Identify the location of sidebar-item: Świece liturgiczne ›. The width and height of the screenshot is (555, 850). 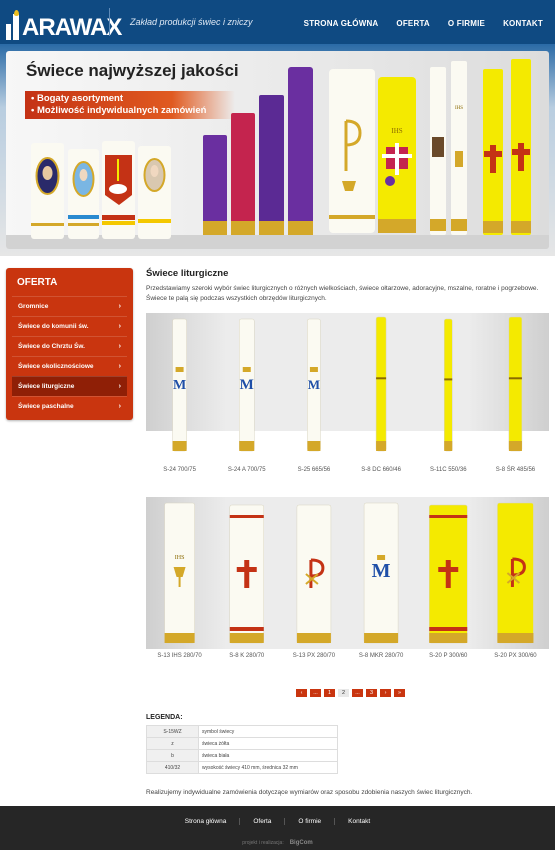
(69, 386).